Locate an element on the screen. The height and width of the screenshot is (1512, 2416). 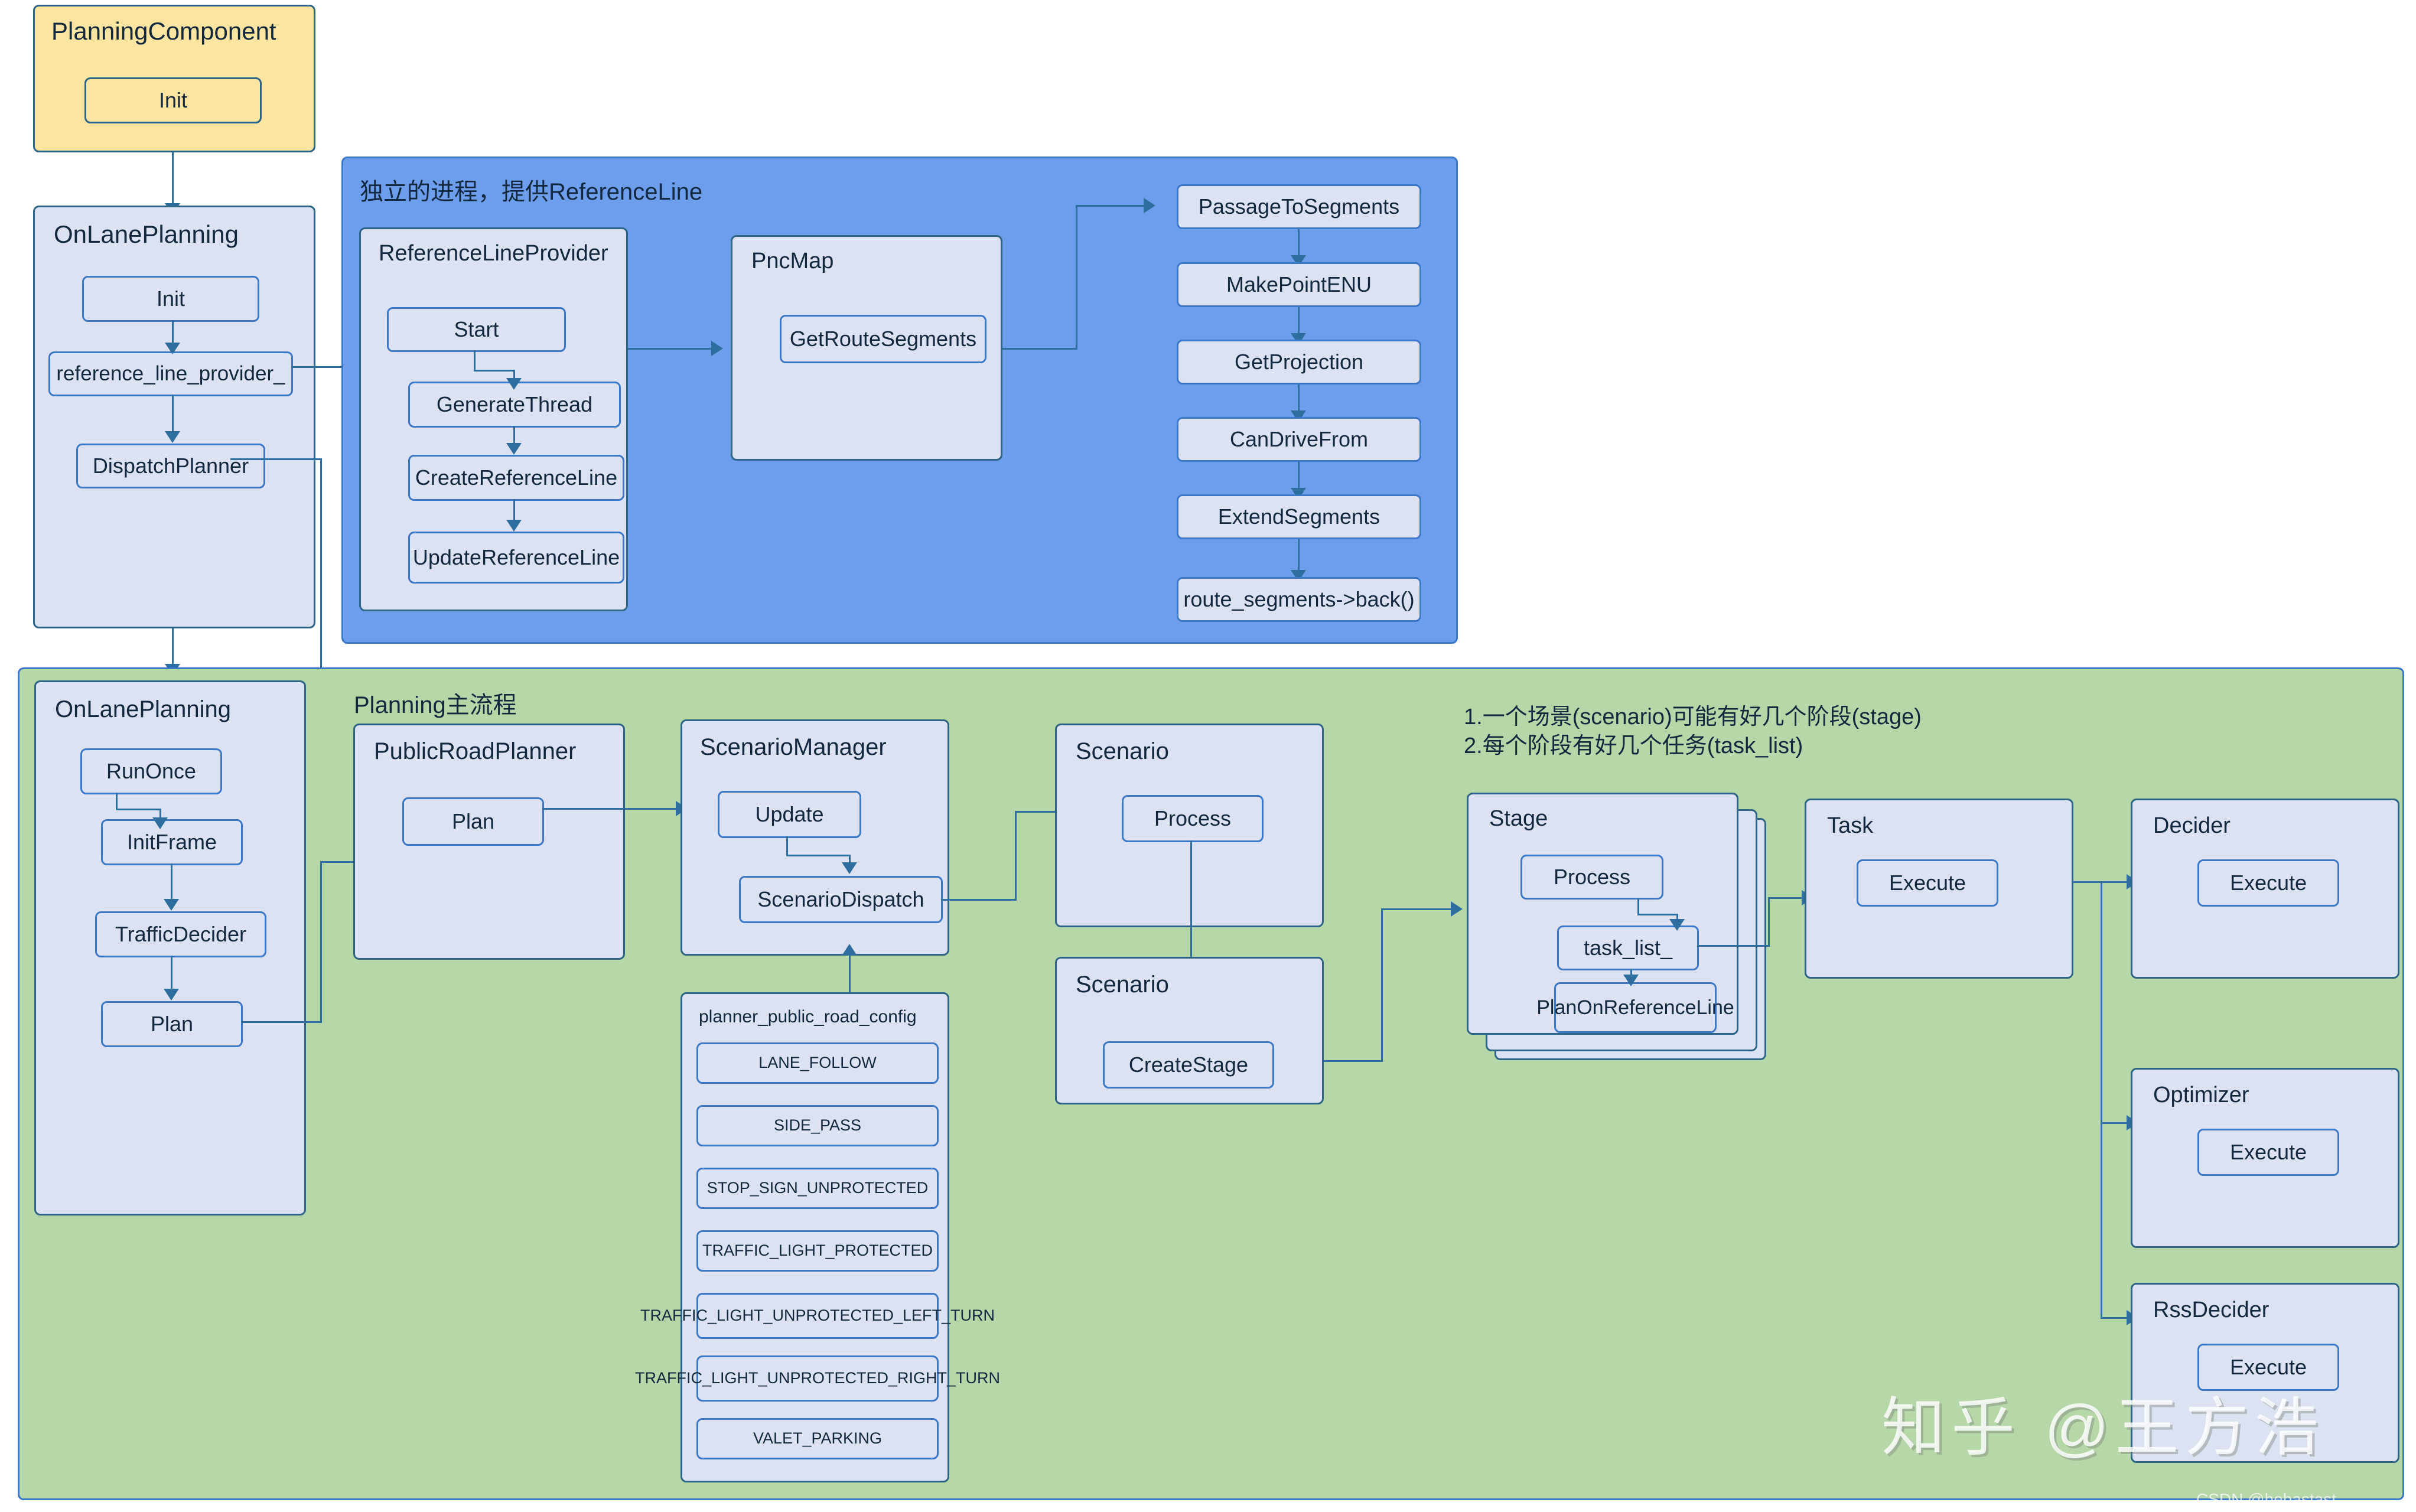
group-caption-planning-main: Planning主流程 is located at coordinates (436, 705).